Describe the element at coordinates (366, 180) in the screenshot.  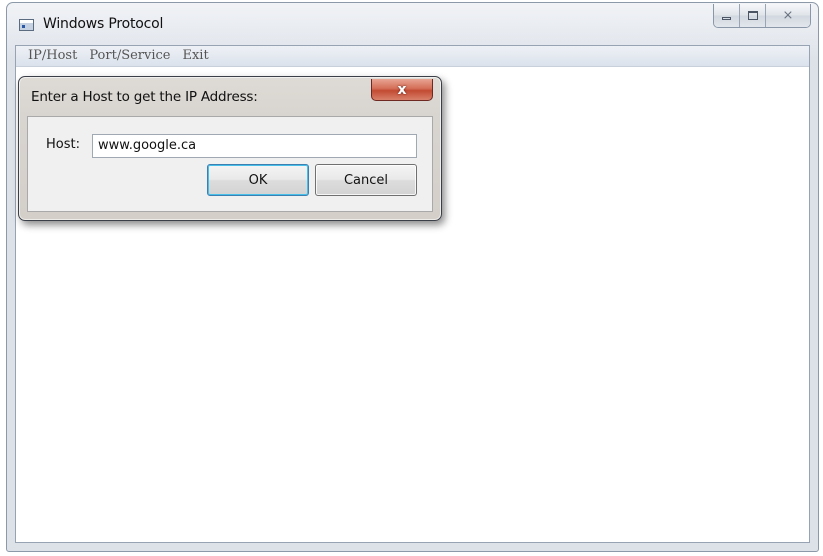
I see `cancel-button: Cancel` at that location.